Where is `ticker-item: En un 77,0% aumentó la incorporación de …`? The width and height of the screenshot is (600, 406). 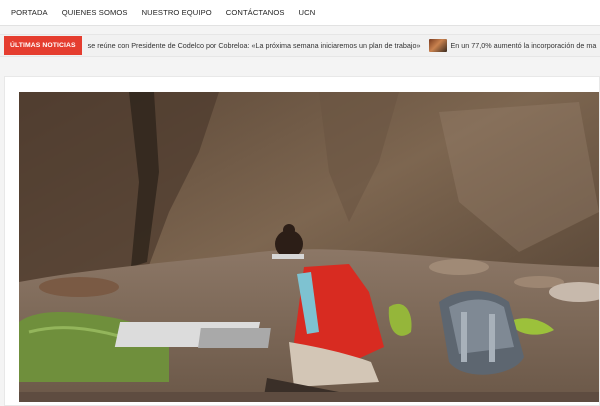 ticker-item: En un 77,0% aumentó la incorporación de … is located at coordinates (524, 45).